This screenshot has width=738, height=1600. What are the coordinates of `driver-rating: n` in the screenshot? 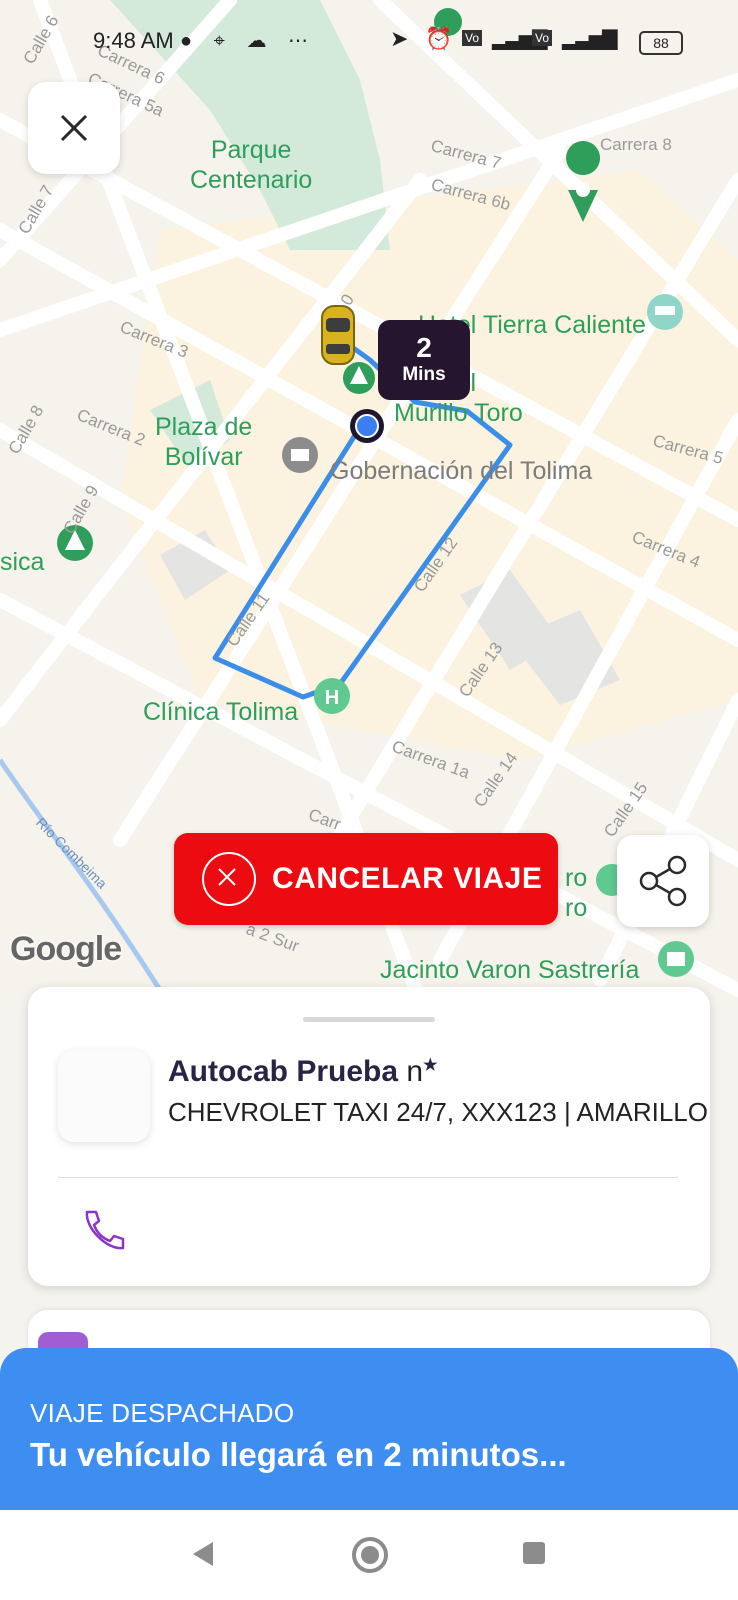 It's located at (415, 1071).